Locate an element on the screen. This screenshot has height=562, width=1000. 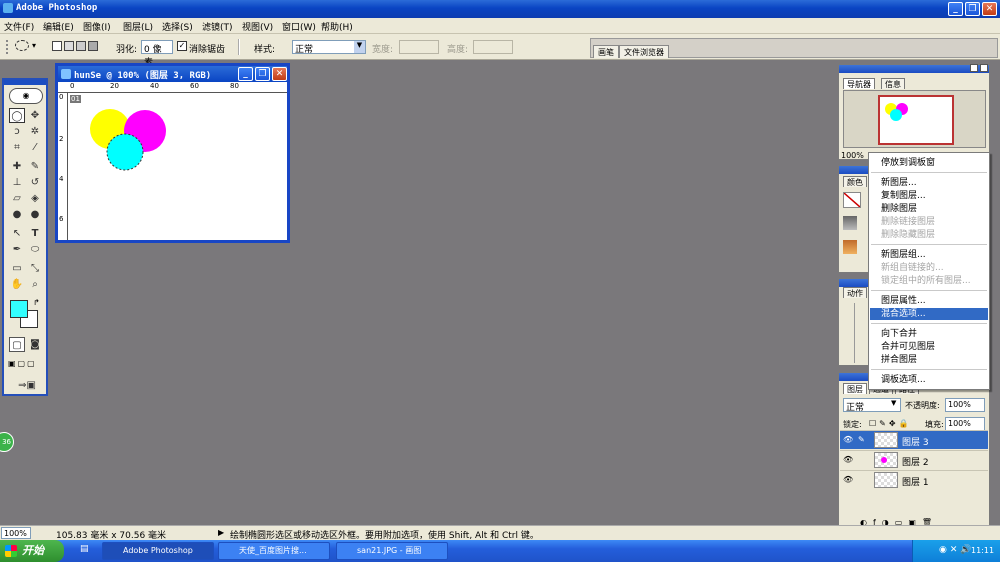
view-box is located at coordinates (916, 120).